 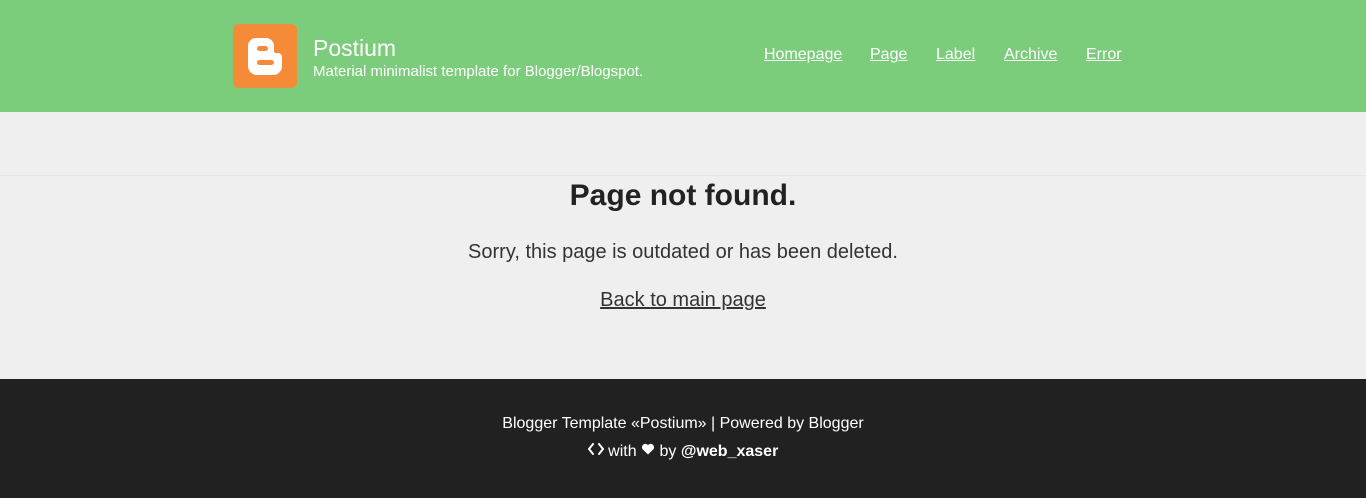 I want to click on content-divider, so click(x=683, y=175).